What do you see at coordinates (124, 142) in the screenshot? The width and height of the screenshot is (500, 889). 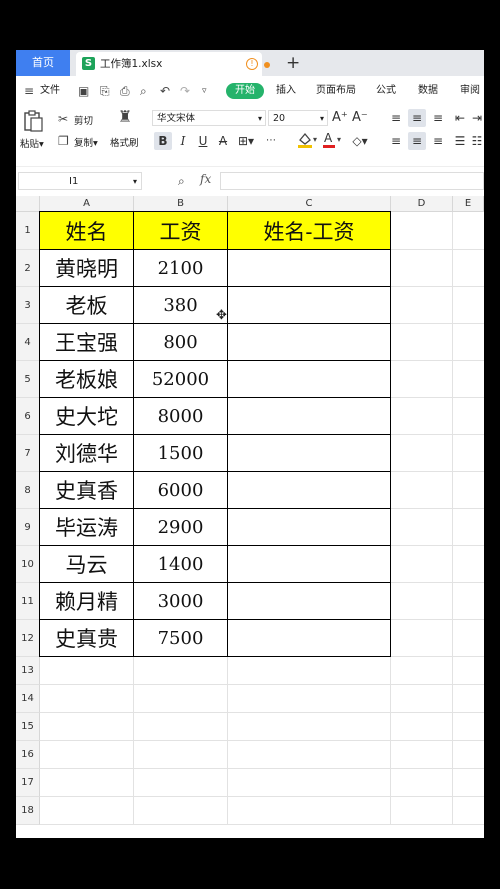 I see `format-painter-button: 格式刷` at bounding box center [124, 142].